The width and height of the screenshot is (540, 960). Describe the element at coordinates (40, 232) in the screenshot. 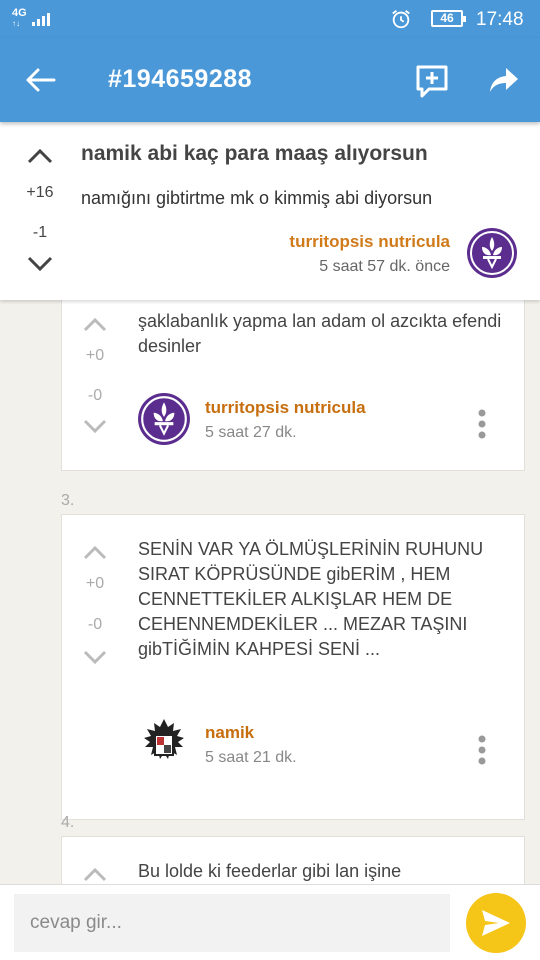

I see `downvote-count: -1` at that location.